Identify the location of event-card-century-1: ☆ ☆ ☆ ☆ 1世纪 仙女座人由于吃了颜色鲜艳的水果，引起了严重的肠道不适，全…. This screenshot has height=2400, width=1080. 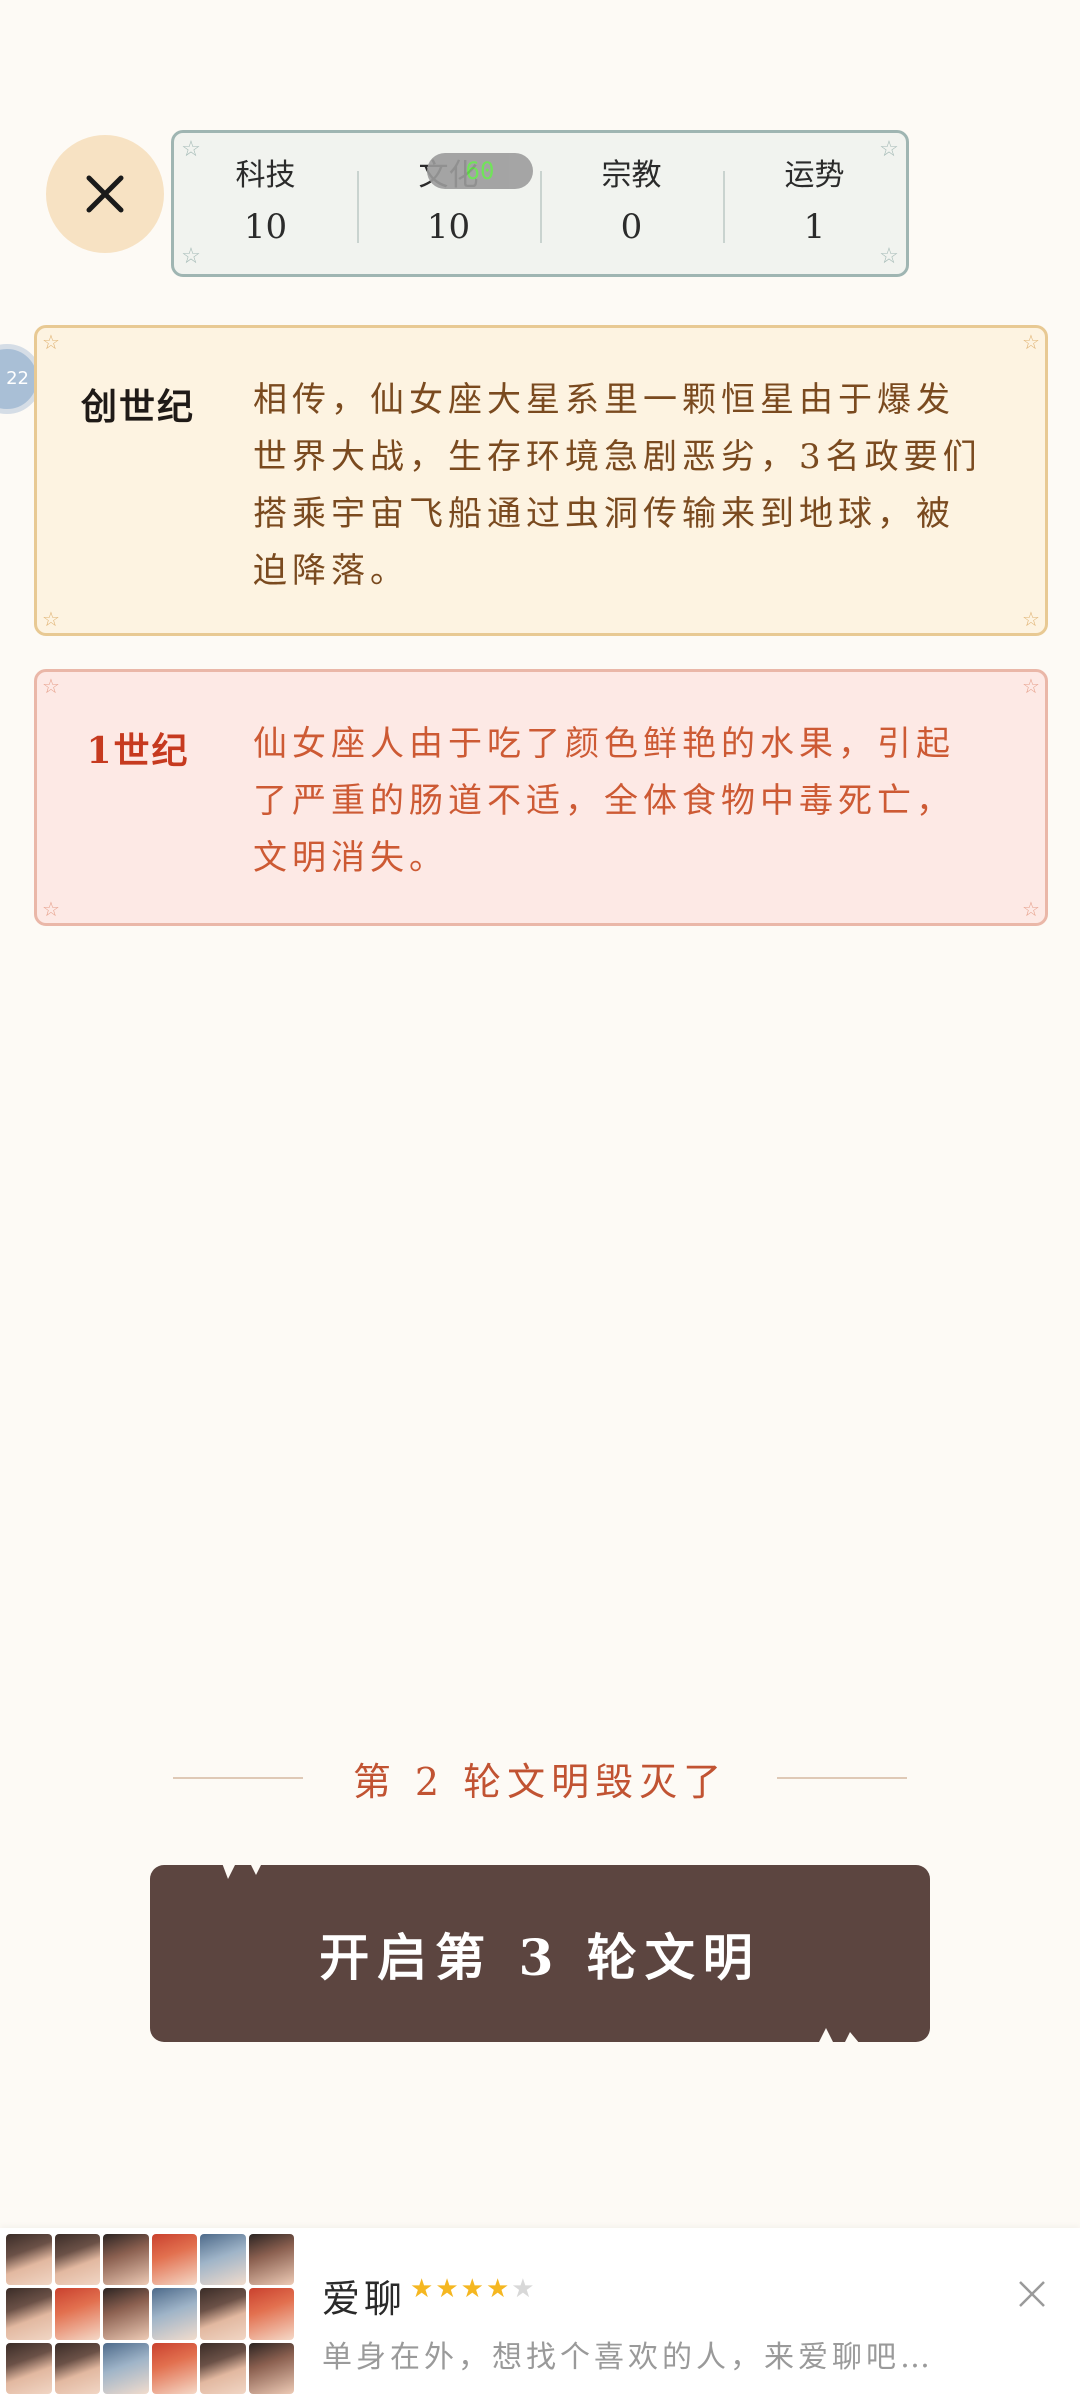
(541, 797).